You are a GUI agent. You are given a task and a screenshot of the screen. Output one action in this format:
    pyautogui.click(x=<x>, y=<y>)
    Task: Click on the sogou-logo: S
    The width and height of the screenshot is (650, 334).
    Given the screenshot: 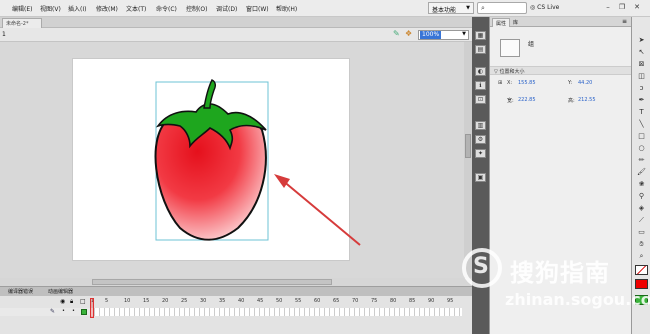 What is the action you would take?
    pyautogui.click(x=482, y=268)
    